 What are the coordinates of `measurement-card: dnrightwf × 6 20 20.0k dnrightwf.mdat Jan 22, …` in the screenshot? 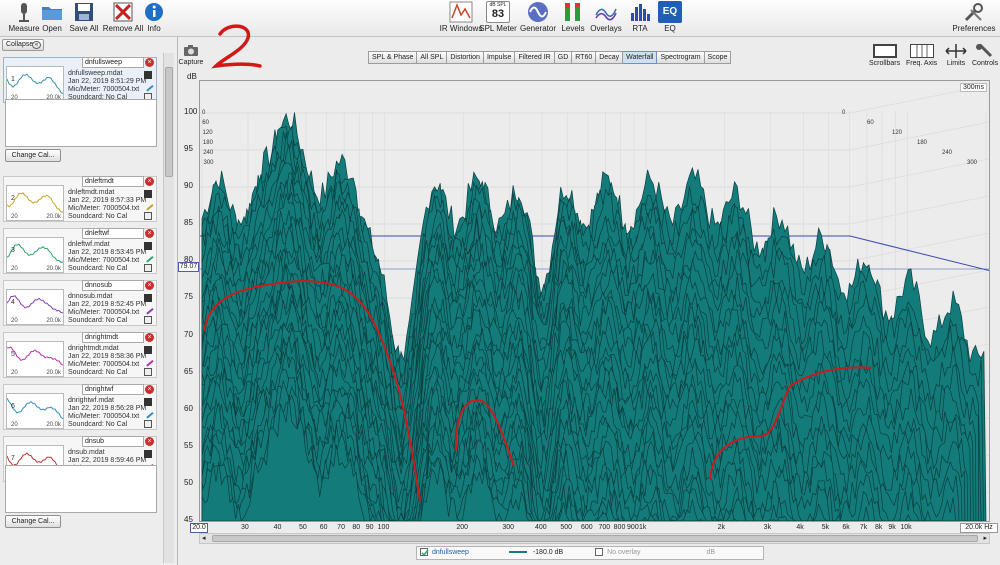 It's located at (80, 407).